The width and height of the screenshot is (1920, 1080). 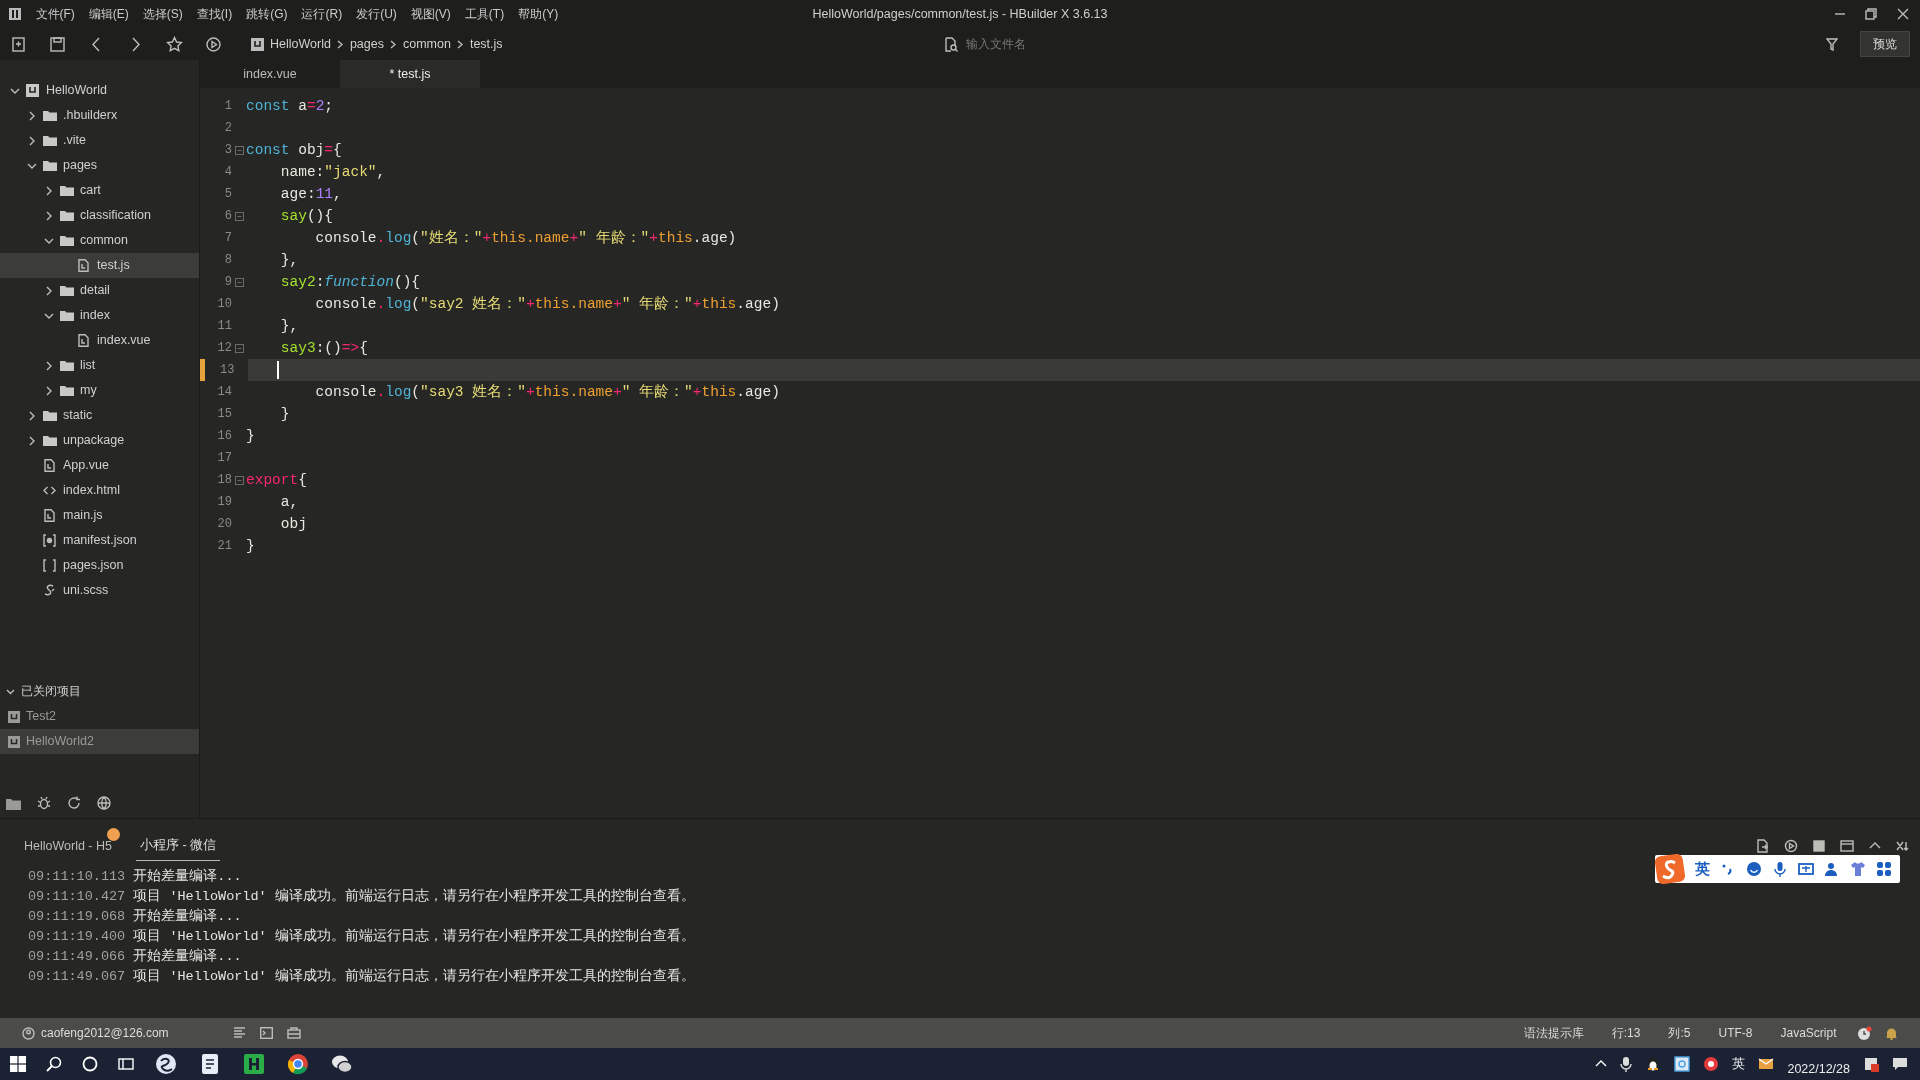 I want to click on tree-item: manifest.json, so click(x=99, y=540).